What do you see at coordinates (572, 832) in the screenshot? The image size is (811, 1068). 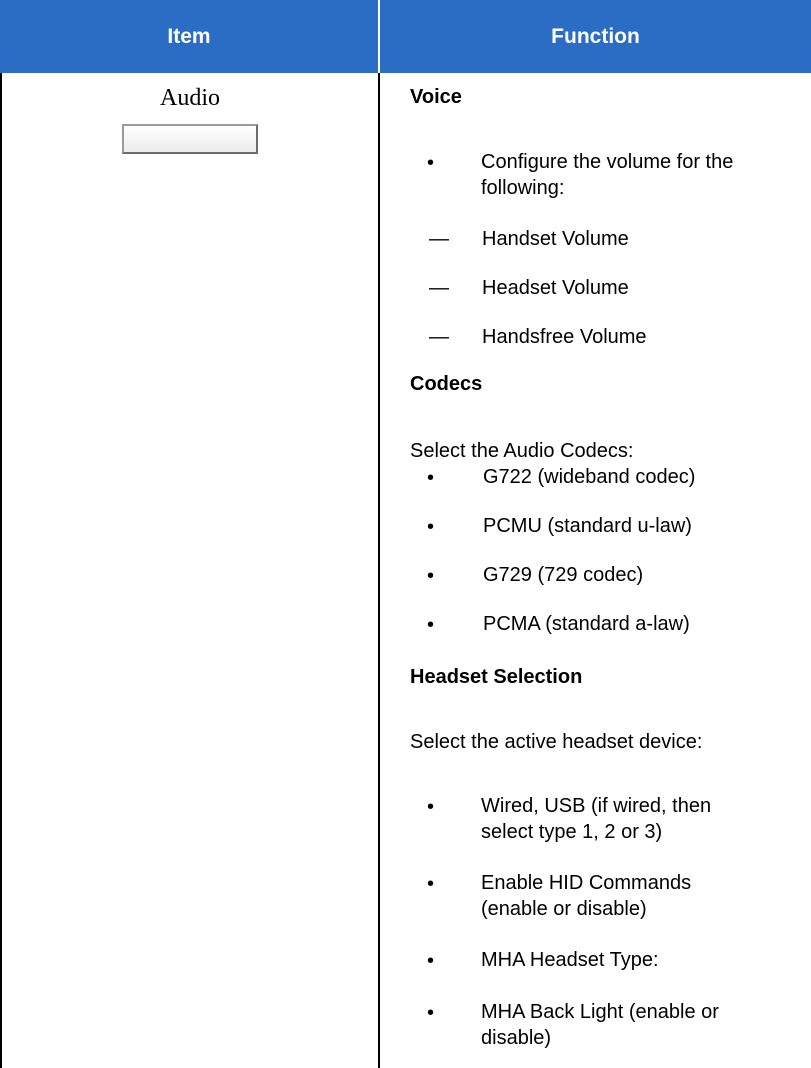 I see `wired-line2: select type 1, 2 or 3)` at bounding box center [572, 832].